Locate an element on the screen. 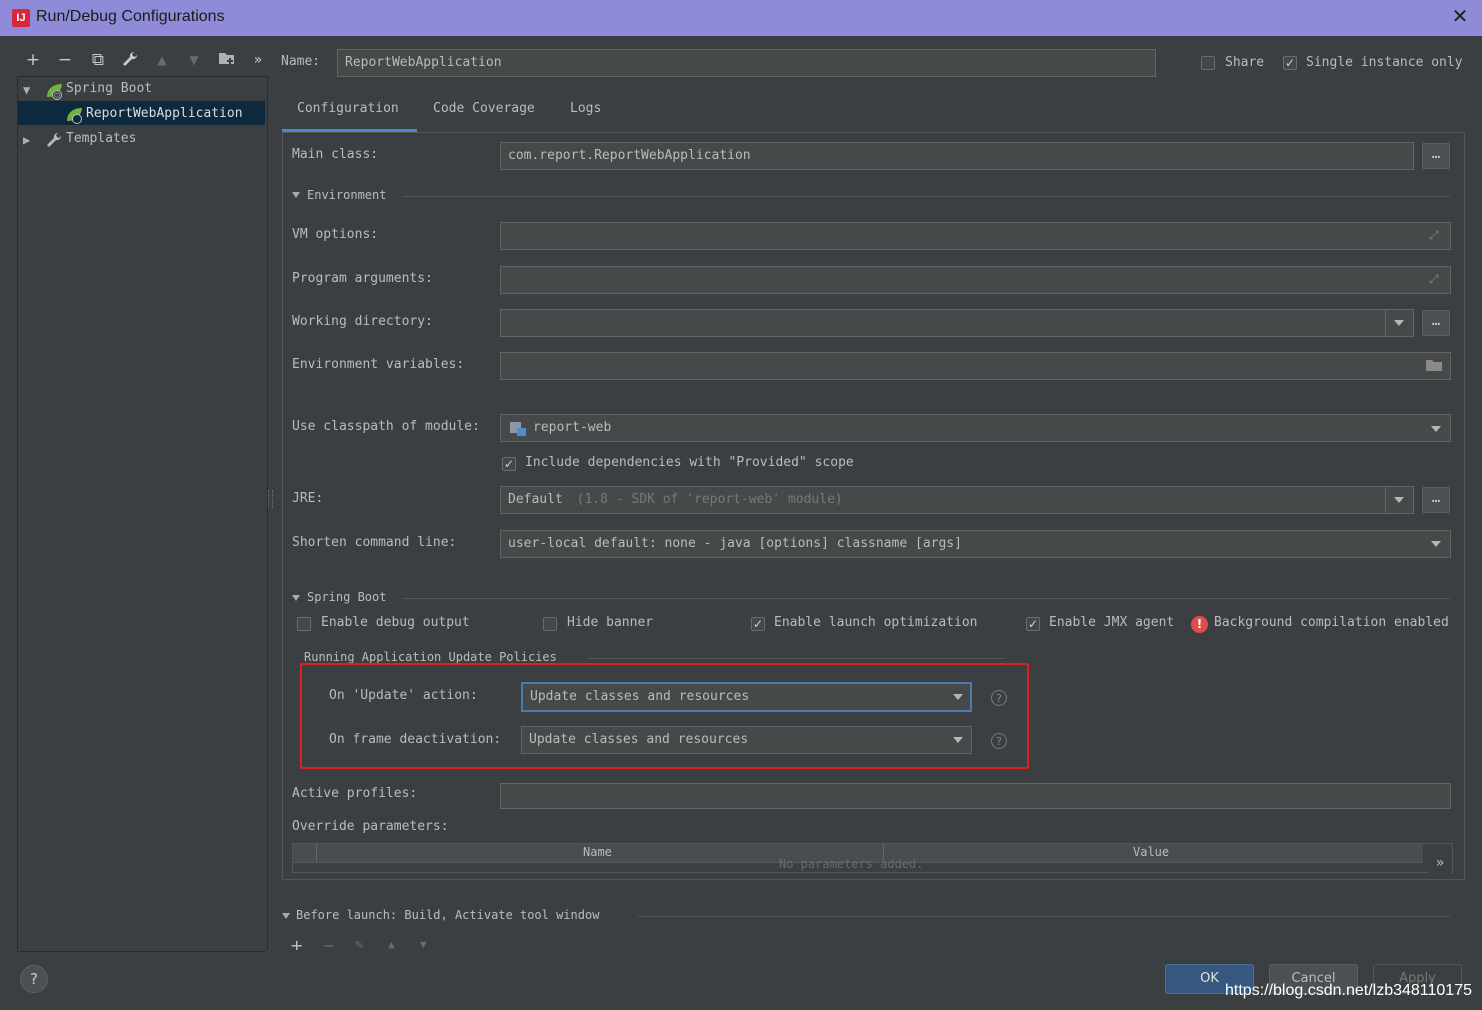 This screenshot has height=1010, width=1482. on-frame-deactivation-select: Update classes and resources is located at coordinates (746, 740).